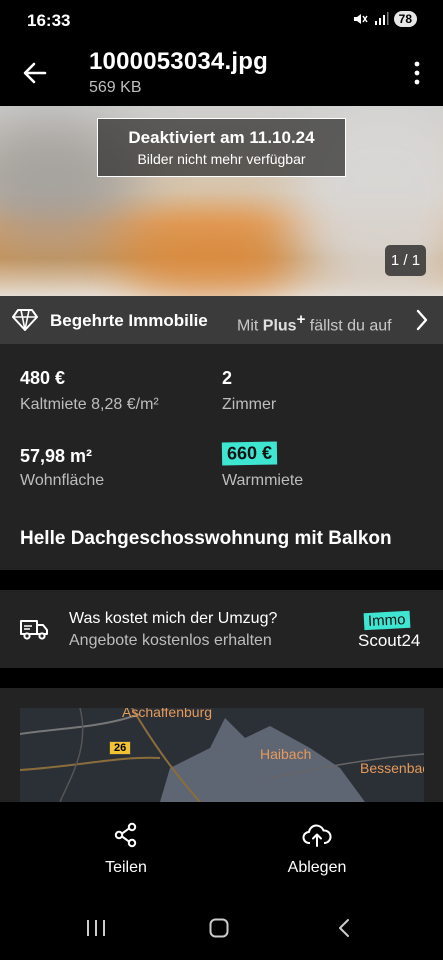 The width and height of the screenshot is (443, 960). Describe the element at coordinates (115, 87) in the screenshot. I see `file-size: 569 KB` at that location.